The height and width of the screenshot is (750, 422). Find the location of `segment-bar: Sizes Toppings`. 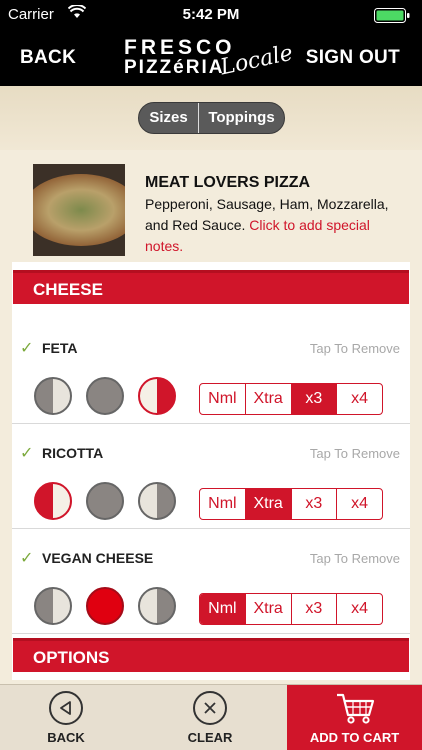

segment-bar: Sizes Toppings is located at coordinates (211, 118).